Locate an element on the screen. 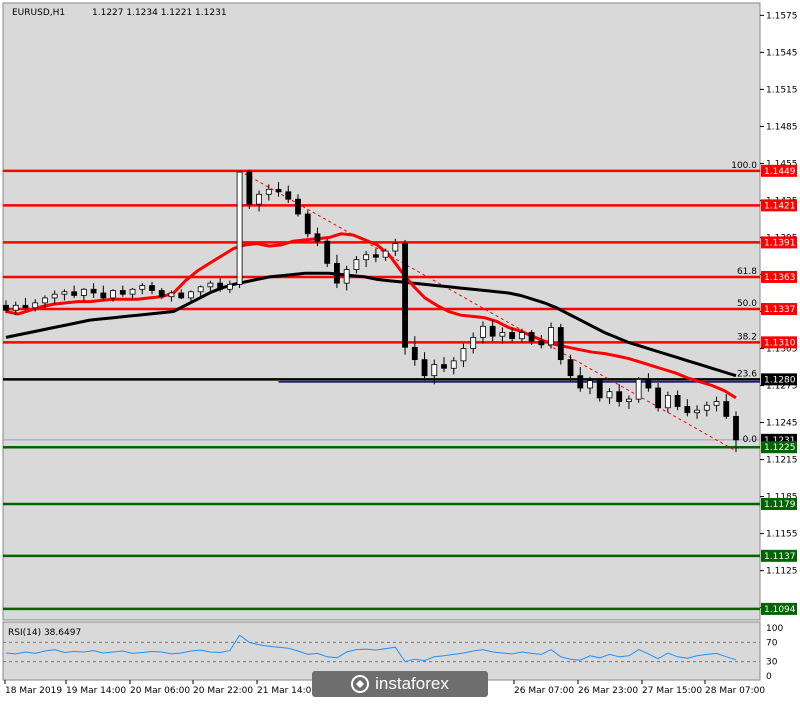 This screenshot has height=705, width=800. time-tick-label: 26 Mar 23:00 is located at coordinates (608, 691).